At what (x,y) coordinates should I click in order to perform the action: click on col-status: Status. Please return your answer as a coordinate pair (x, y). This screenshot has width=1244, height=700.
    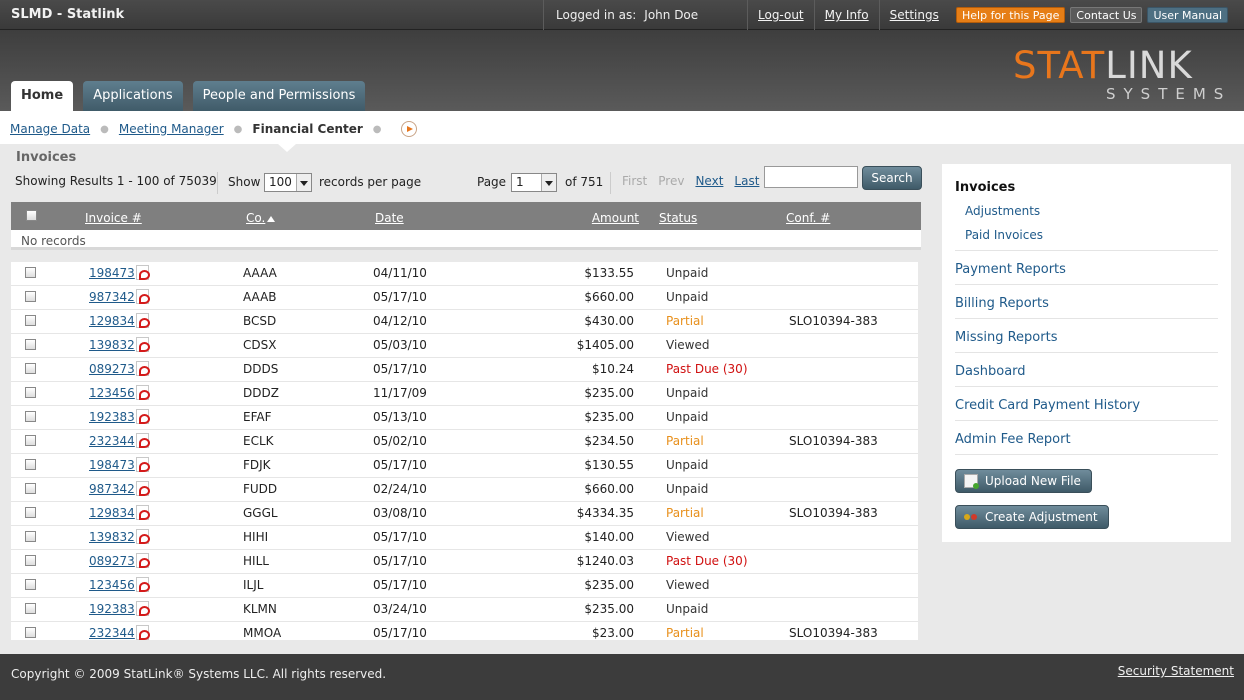
    Looking at the image, I should click on (678, 218).